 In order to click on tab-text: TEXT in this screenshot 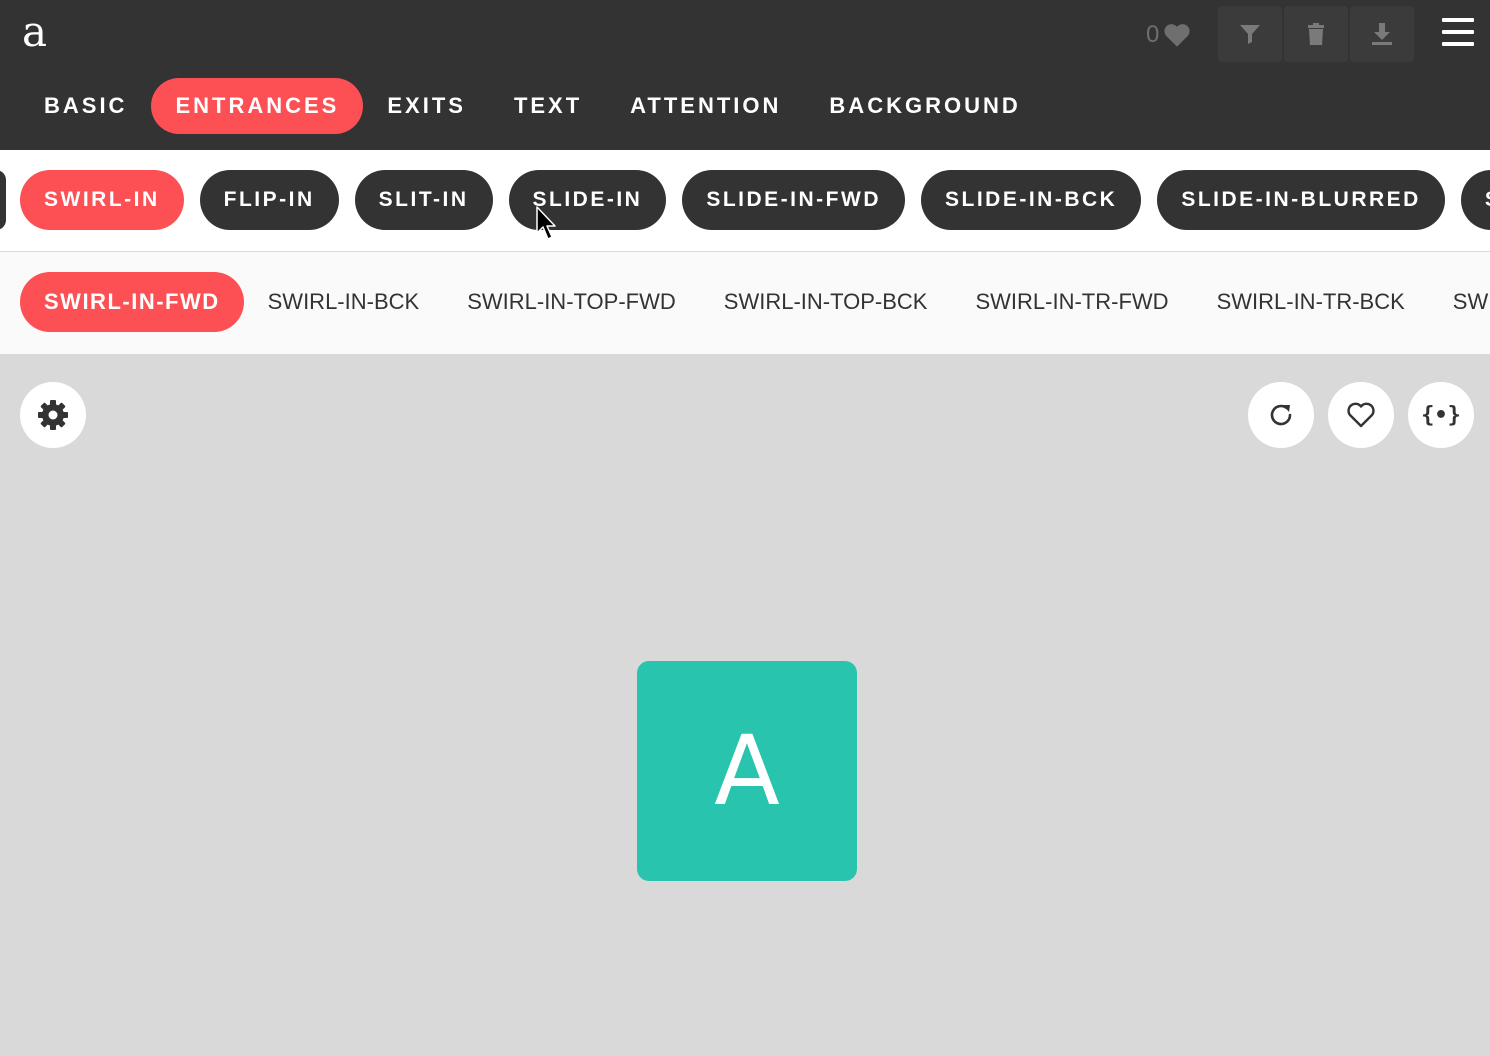, I will do `click(548, 106)`.